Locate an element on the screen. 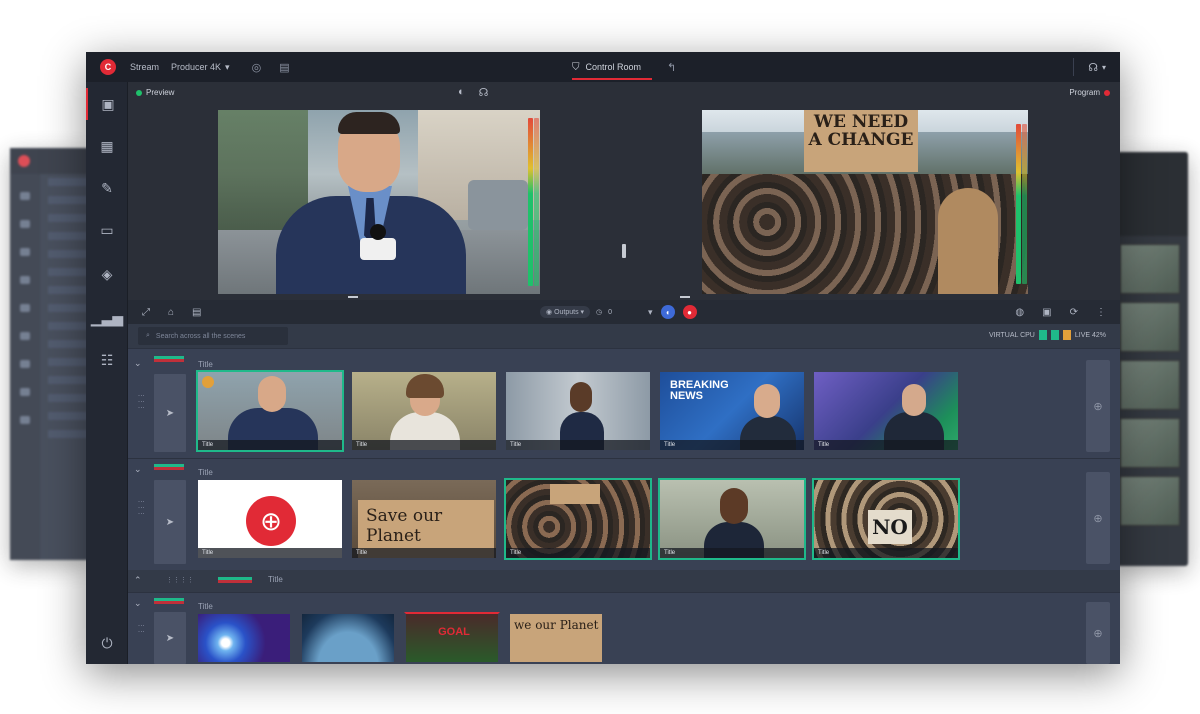 The height and width of the screenshot is (714, 1200). globe-icon: ◎ is located at coordinates (257, 67).